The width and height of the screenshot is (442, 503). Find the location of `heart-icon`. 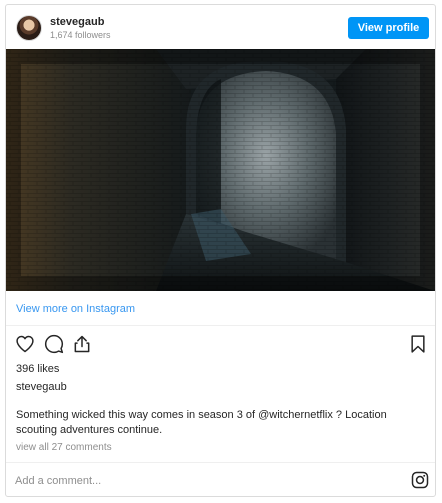

heart-icon is located at coordinates (25, 344).